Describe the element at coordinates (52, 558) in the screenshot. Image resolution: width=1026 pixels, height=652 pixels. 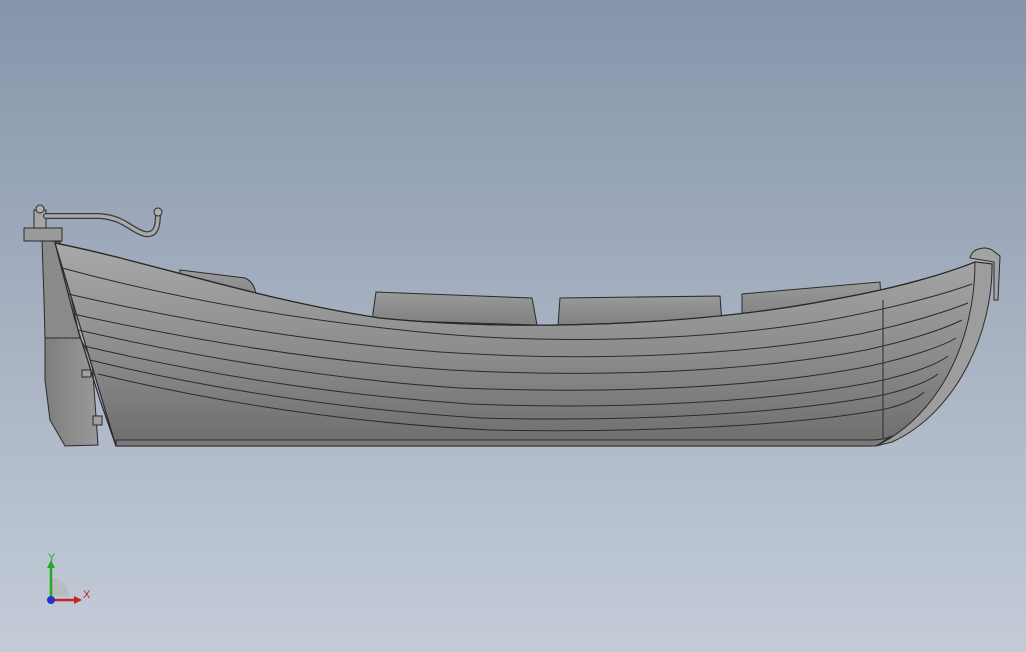
I see `y-axis-label: Y` at that location.